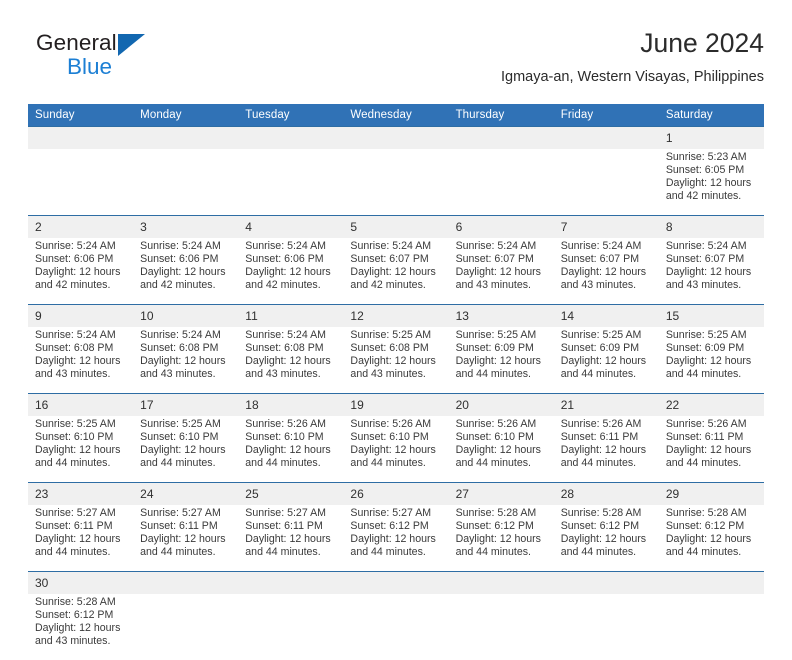 The image size is (792, 660). What do you see at coordinates (80, 115) in the screenshot?
I see `weekday-header-sunday: Sunday` at bounding box center [80, 115].